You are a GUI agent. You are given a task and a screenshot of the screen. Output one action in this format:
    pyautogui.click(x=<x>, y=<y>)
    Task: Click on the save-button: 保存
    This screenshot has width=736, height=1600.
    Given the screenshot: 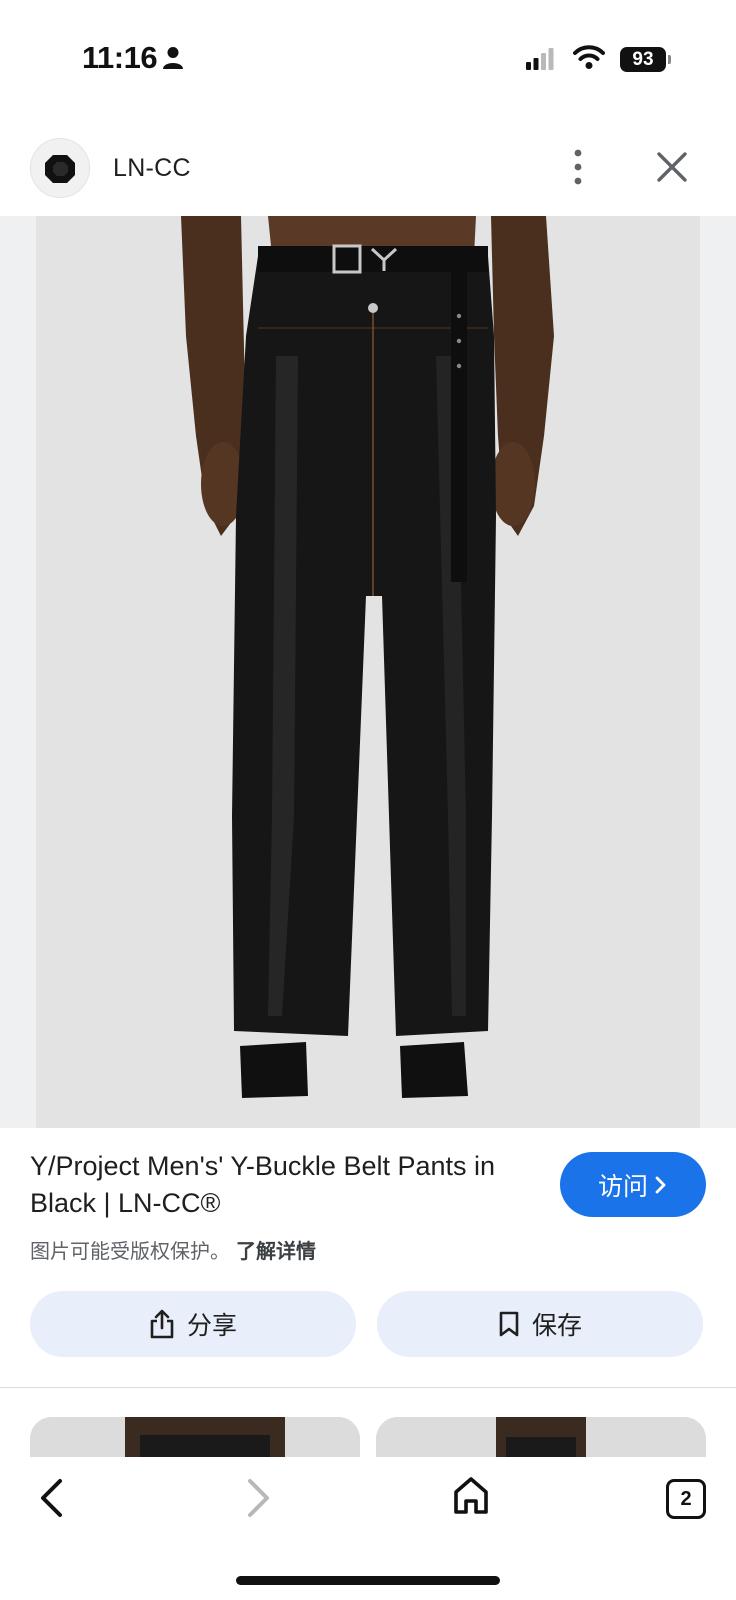 What is the action you would take?
    pyautogui.click(x=540, y=1324)
    